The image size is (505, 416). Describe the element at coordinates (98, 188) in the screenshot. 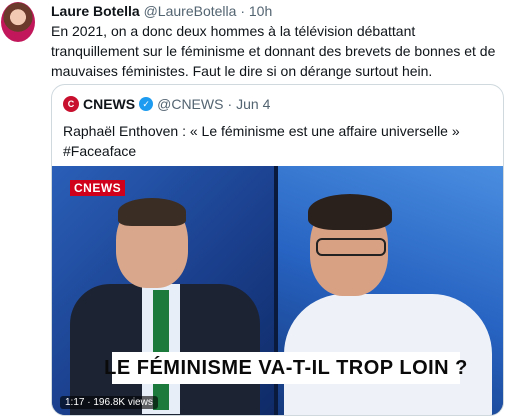

I see `channel-badge: CNEWS` at that location.